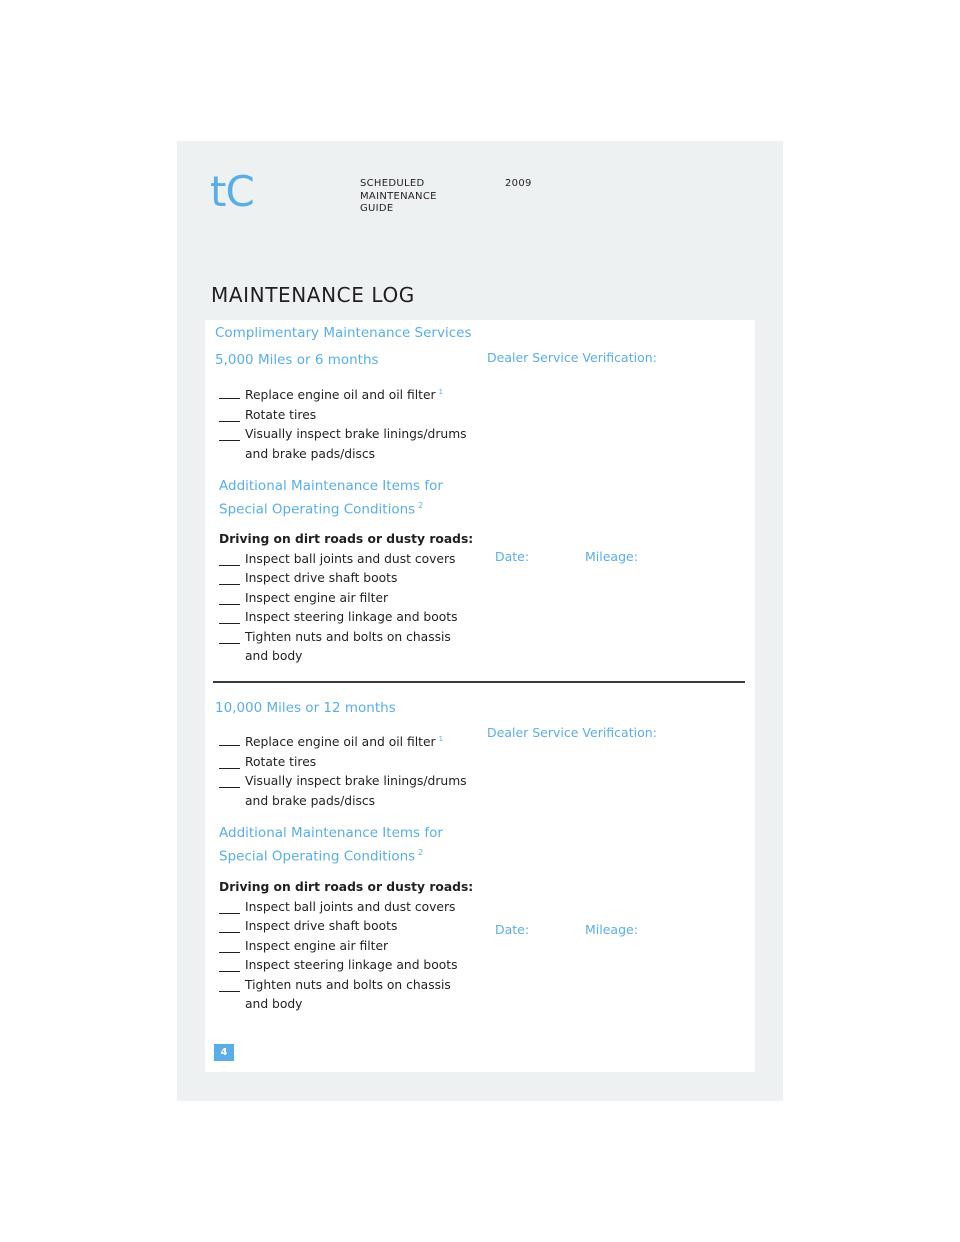 Image resolution: width=960 pixels, height=1242 pixels. What do you see at coordinates (305, 708) in the screenshot?
I see `interval-heading: 10,000 Miles or 12 months` at bounding box center [305, 708].